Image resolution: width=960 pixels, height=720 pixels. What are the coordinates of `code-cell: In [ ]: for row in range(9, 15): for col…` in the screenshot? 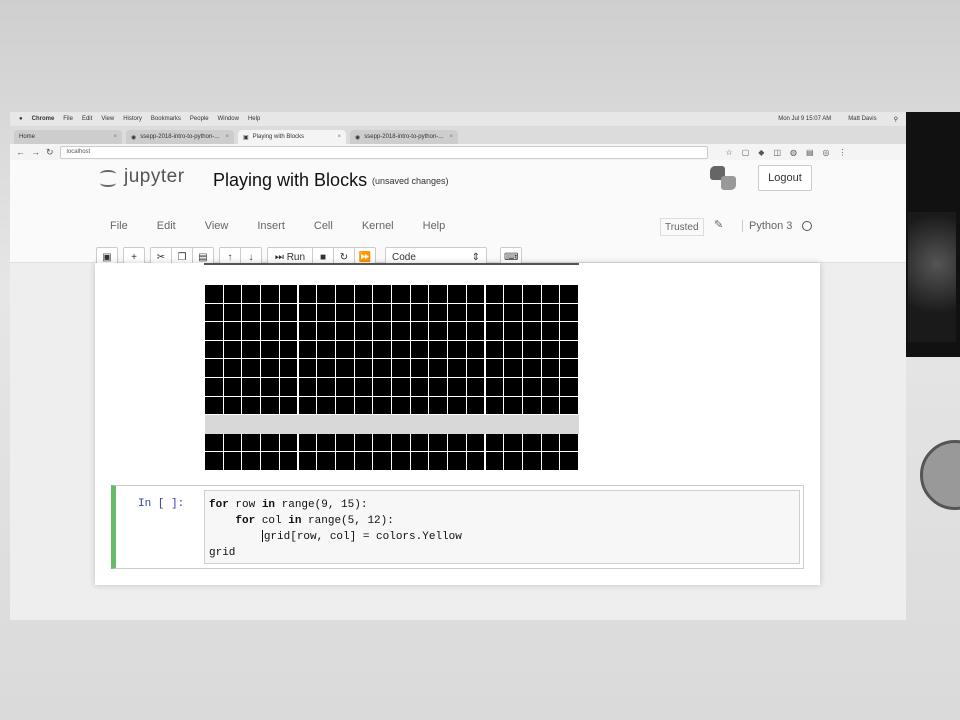 It's located at (457, 527).